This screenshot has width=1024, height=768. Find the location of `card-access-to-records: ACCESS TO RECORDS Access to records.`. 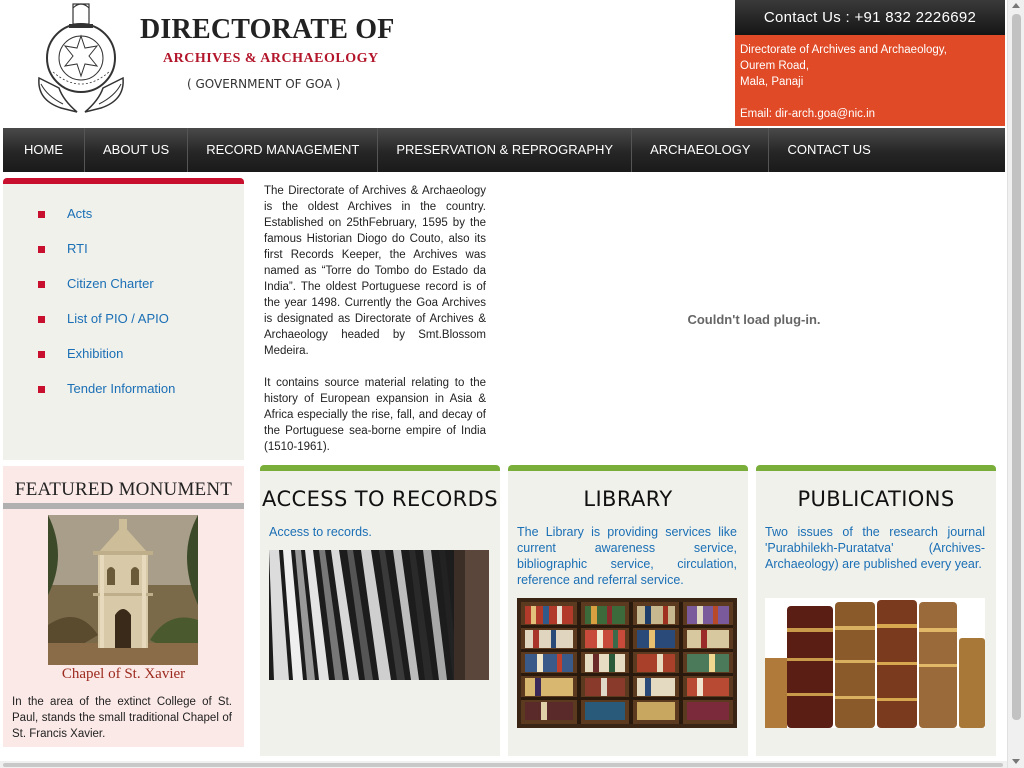

card-access-to-records: ACCESS TO RECORDS Access to records. is located at coordinates (380, 610).